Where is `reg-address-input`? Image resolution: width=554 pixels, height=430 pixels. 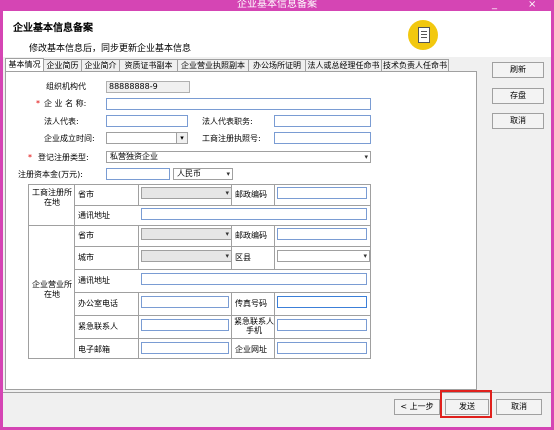 reg-address-input is located at coordinates (254, 214).